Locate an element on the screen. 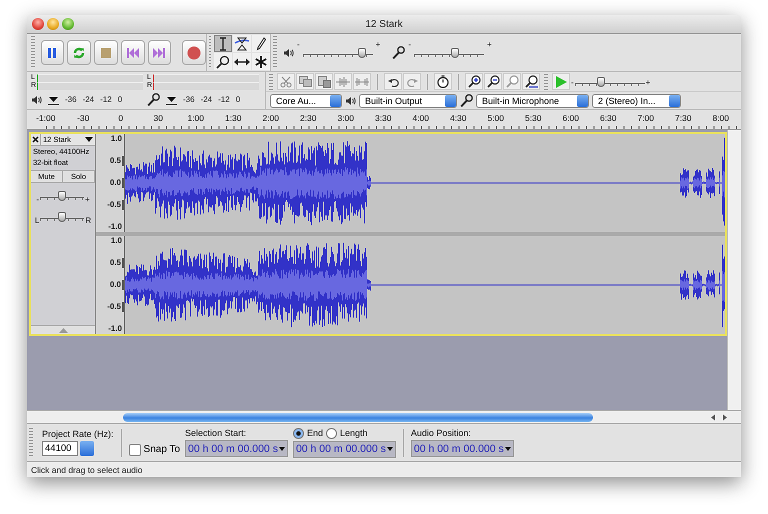 Image resolution: width=768 pixels, height=514 pixels. time-label: 5:00 is located at coordinates (495, 119).